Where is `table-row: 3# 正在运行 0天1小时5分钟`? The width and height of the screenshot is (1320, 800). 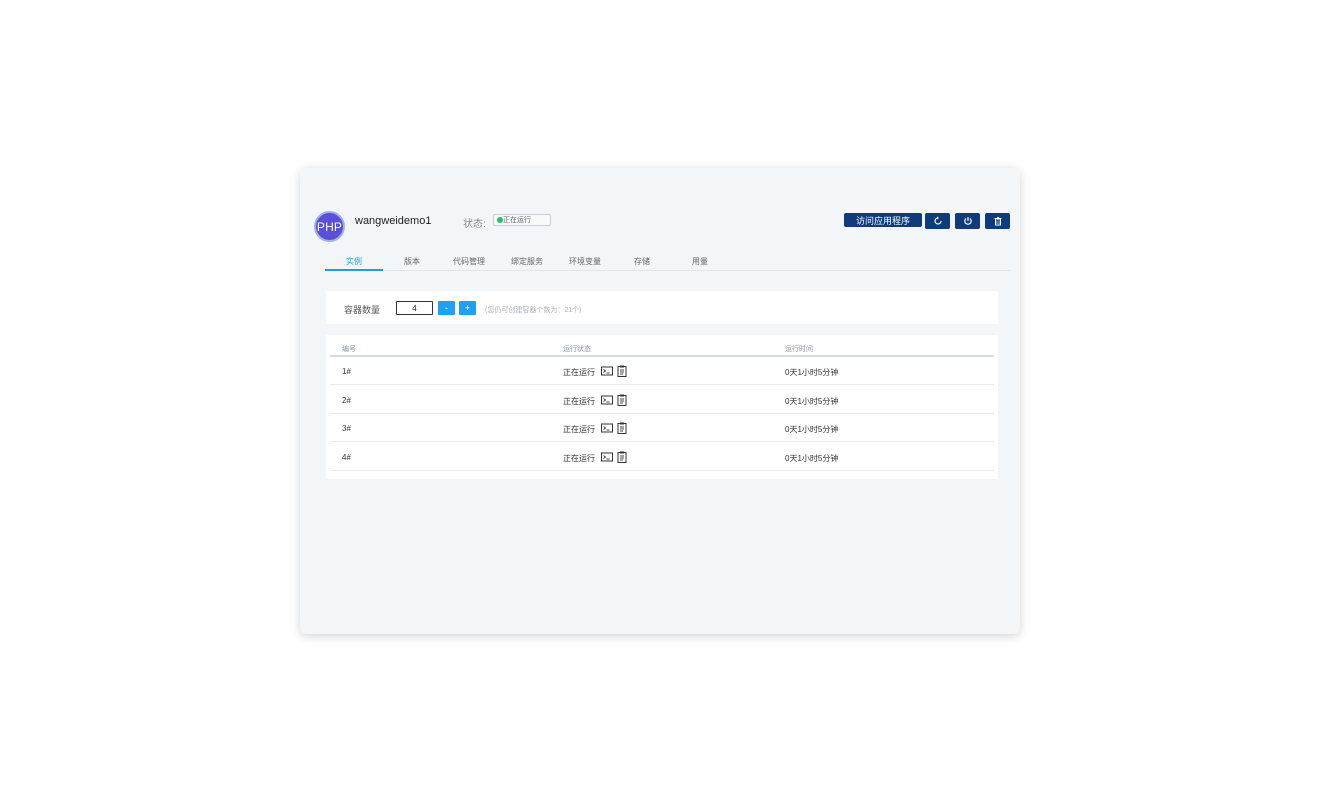
table-row: 3# 正在运行 0天1小时5分钟 is located at coordinates (662, 428).